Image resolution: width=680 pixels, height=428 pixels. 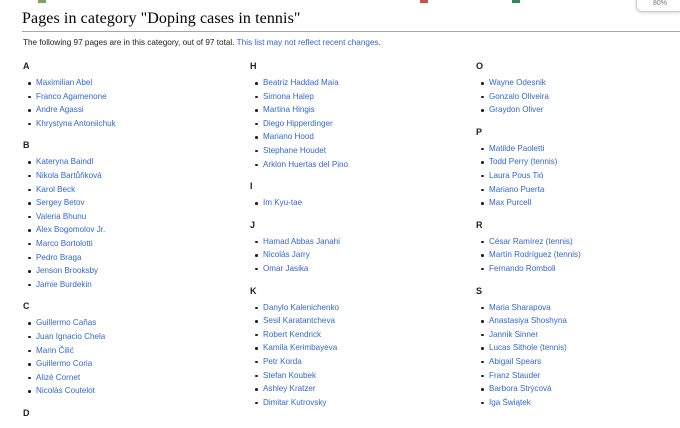 What do you see at coordinates (305, 164) in the screenshot?
I see `page-link: Arklon Huertas del Pino` at bounding box center [305, 164].